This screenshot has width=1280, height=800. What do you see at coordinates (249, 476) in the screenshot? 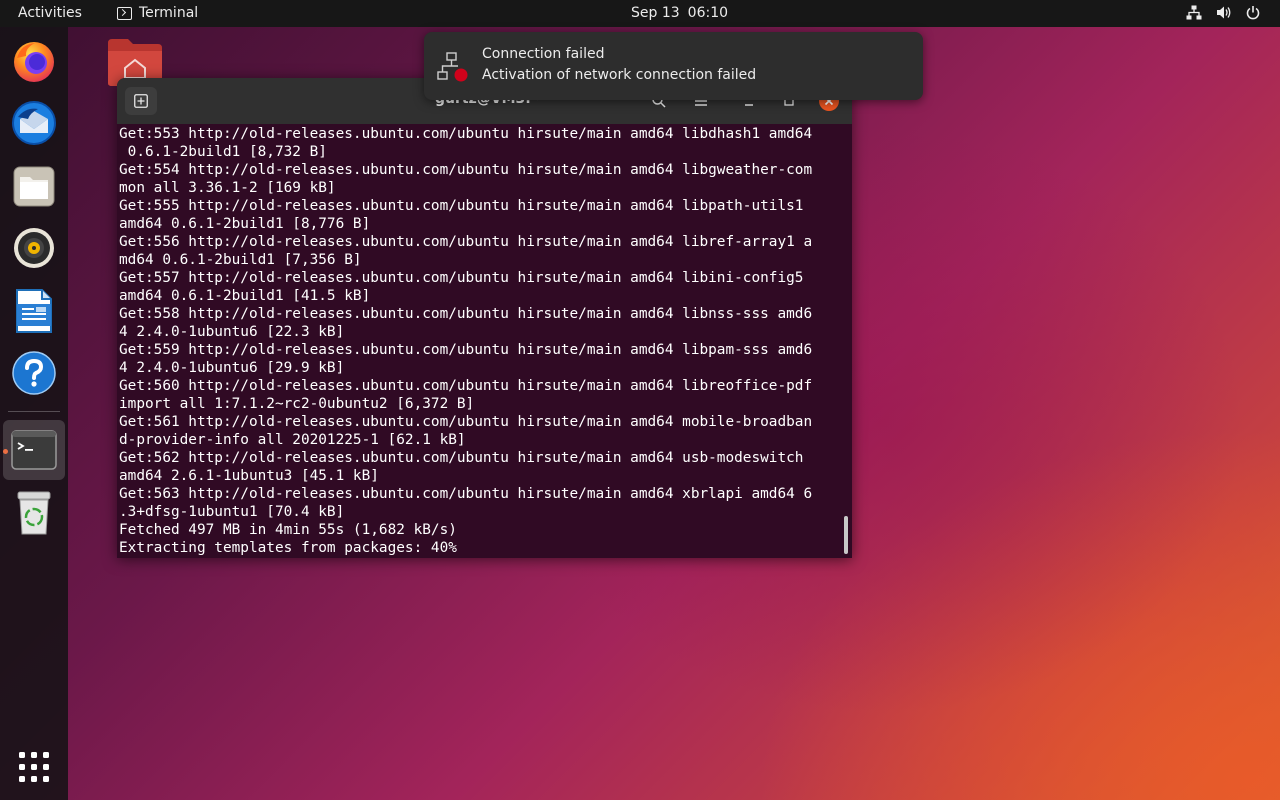
I see `terminal-line: amd64 2.6.1-1ubuntu3 [45.1 kB]` at bounding box center [249, 476].